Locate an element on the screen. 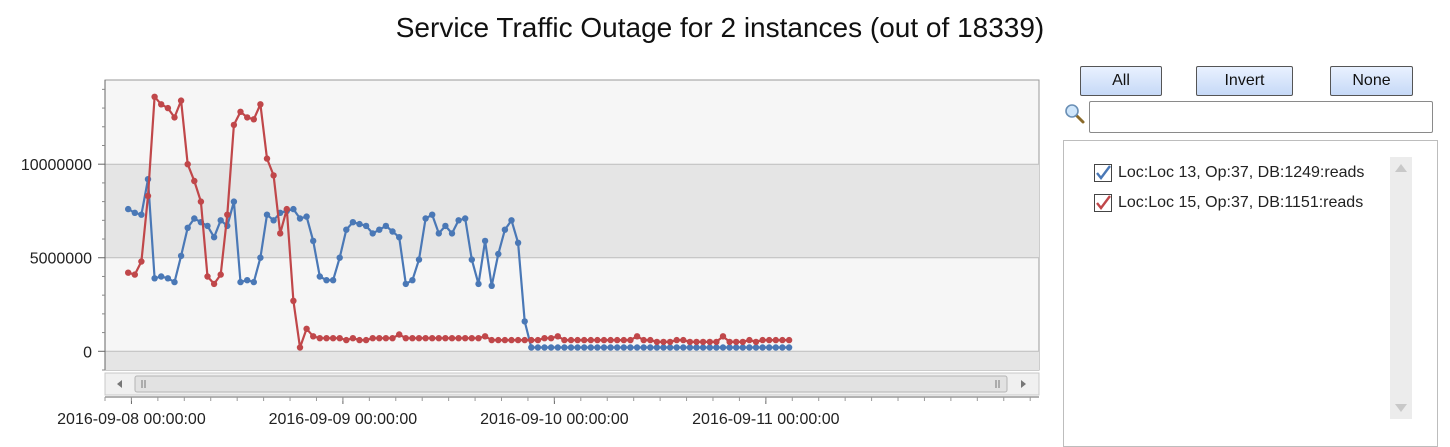  arrow-up-icon is located at coordinates (1401, 168).